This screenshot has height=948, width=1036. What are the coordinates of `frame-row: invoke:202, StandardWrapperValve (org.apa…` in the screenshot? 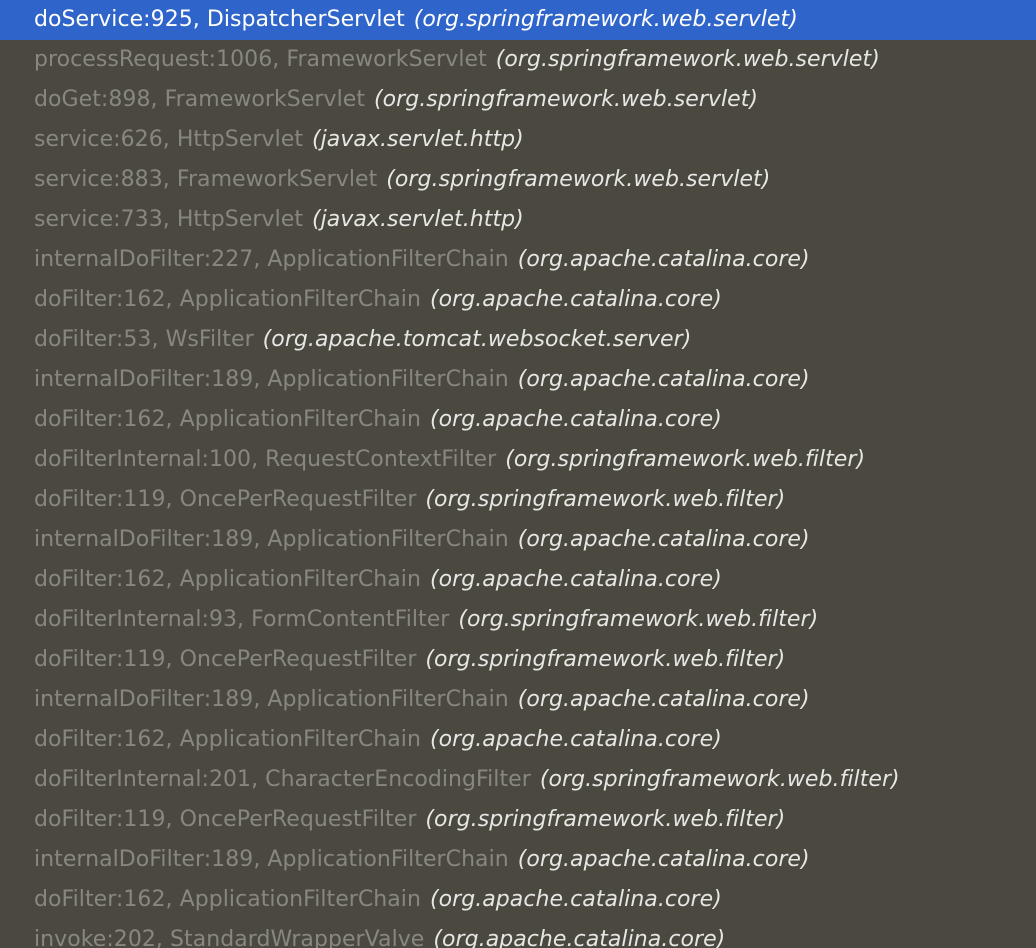 It's located at (518, 934).